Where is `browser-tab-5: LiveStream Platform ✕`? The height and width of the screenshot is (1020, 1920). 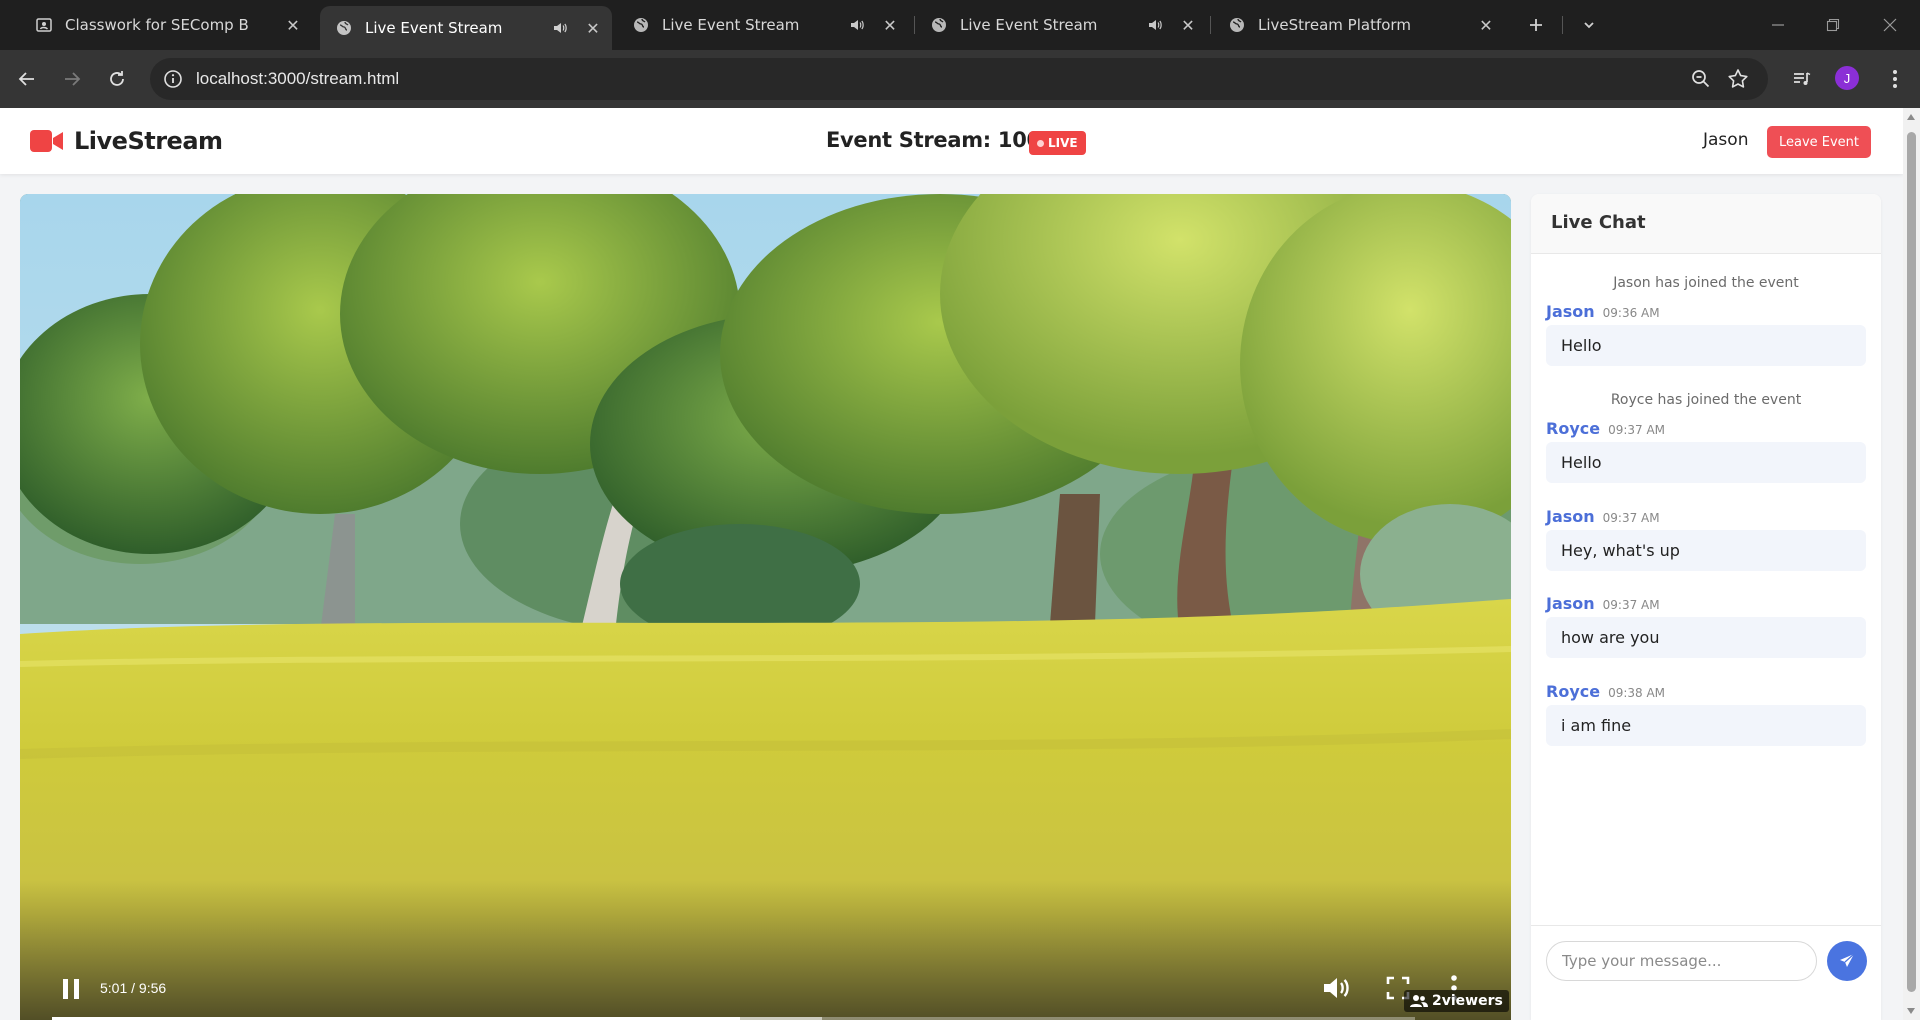
browser-tab-5: LiveStream Platform ✕ is located at coordinates (1359, 25).